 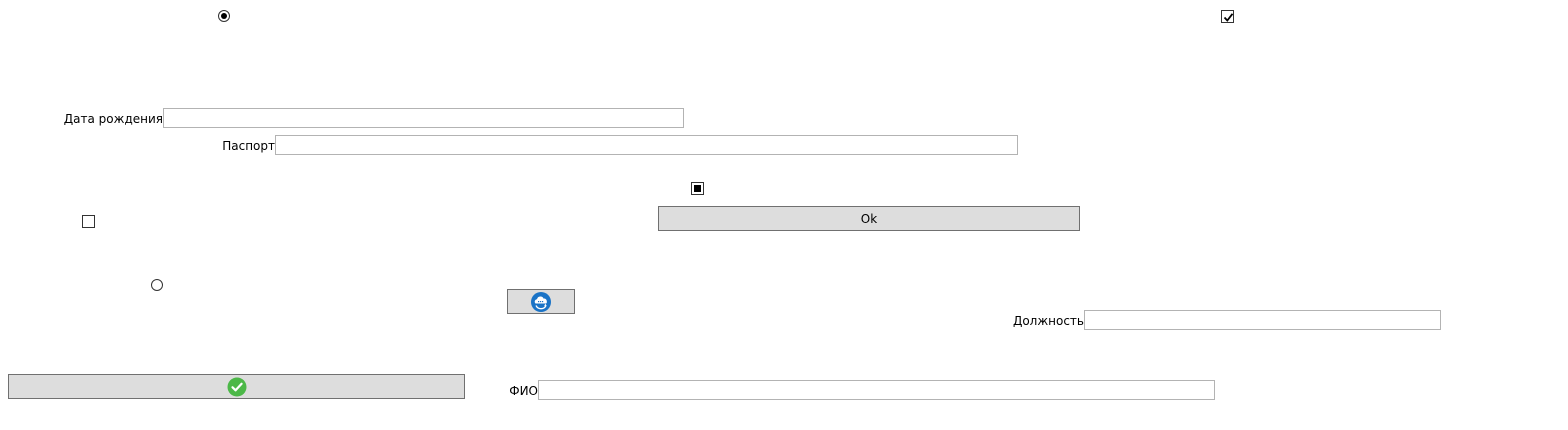 I want to click on passport-field, so click(x=646, y=145).